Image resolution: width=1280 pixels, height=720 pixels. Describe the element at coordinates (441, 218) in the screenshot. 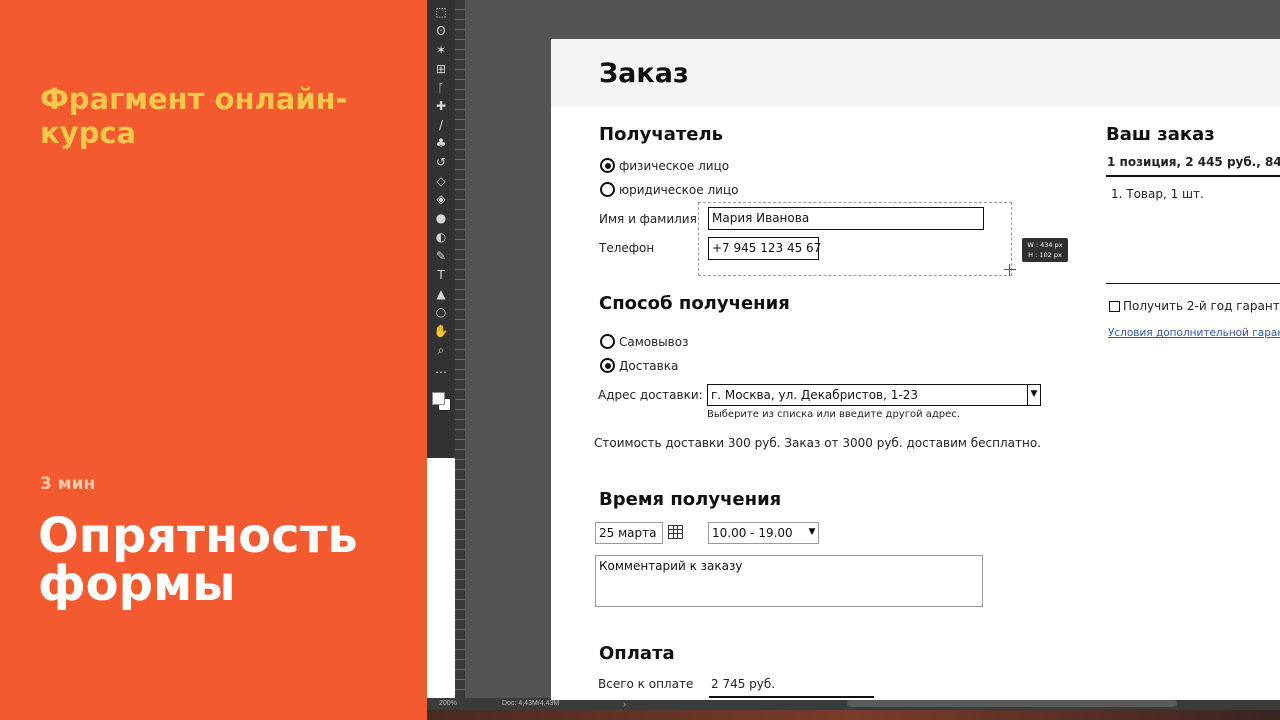

I see `blur-icon: ●` at that location.